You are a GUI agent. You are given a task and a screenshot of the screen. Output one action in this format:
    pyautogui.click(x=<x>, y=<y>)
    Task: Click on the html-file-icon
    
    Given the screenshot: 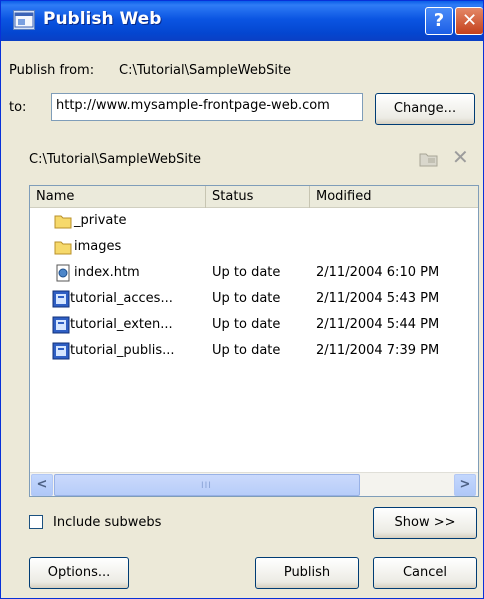 What is the action you would take?
    pyautogui.click(x=63, y=273)
    